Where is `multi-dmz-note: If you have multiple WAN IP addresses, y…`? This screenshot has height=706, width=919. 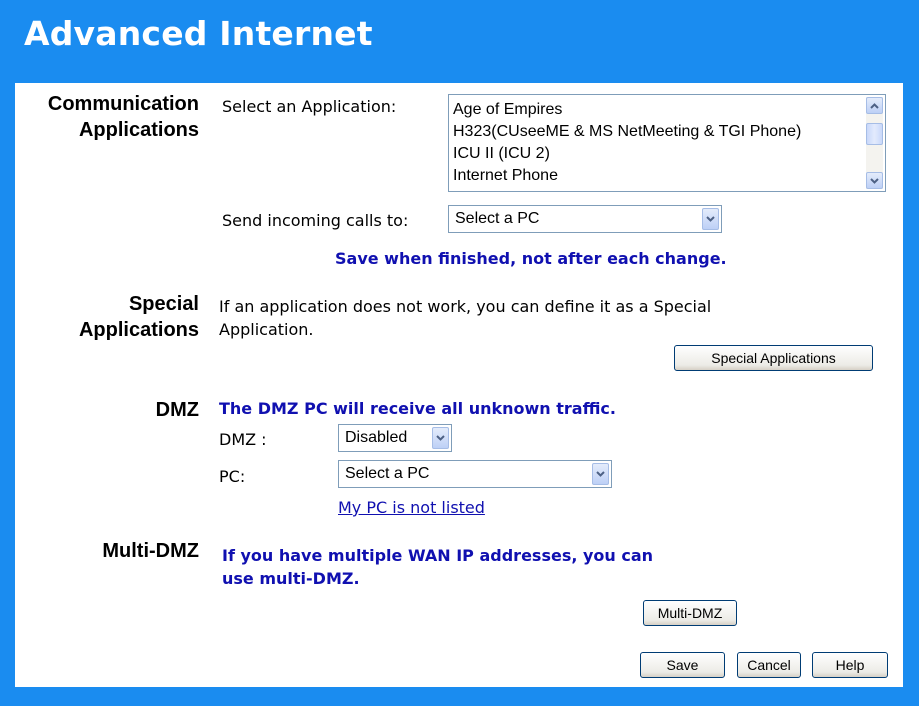
multi-dmz-note: If you have multiple WAN IP addresses, y… is located at coordinates (437, 567).